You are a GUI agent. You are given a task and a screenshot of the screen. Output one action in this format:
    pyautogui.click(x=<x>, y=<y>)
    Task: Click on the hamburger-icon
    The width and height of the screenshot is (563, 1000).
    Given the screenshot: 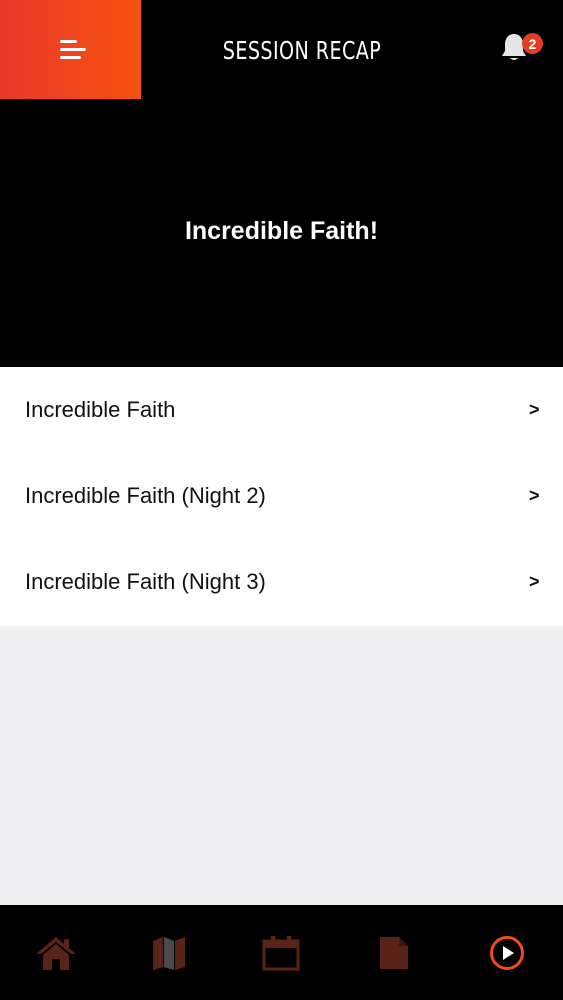 What is the action you would take?
    pyautogui.click(x=72, y=49)
    